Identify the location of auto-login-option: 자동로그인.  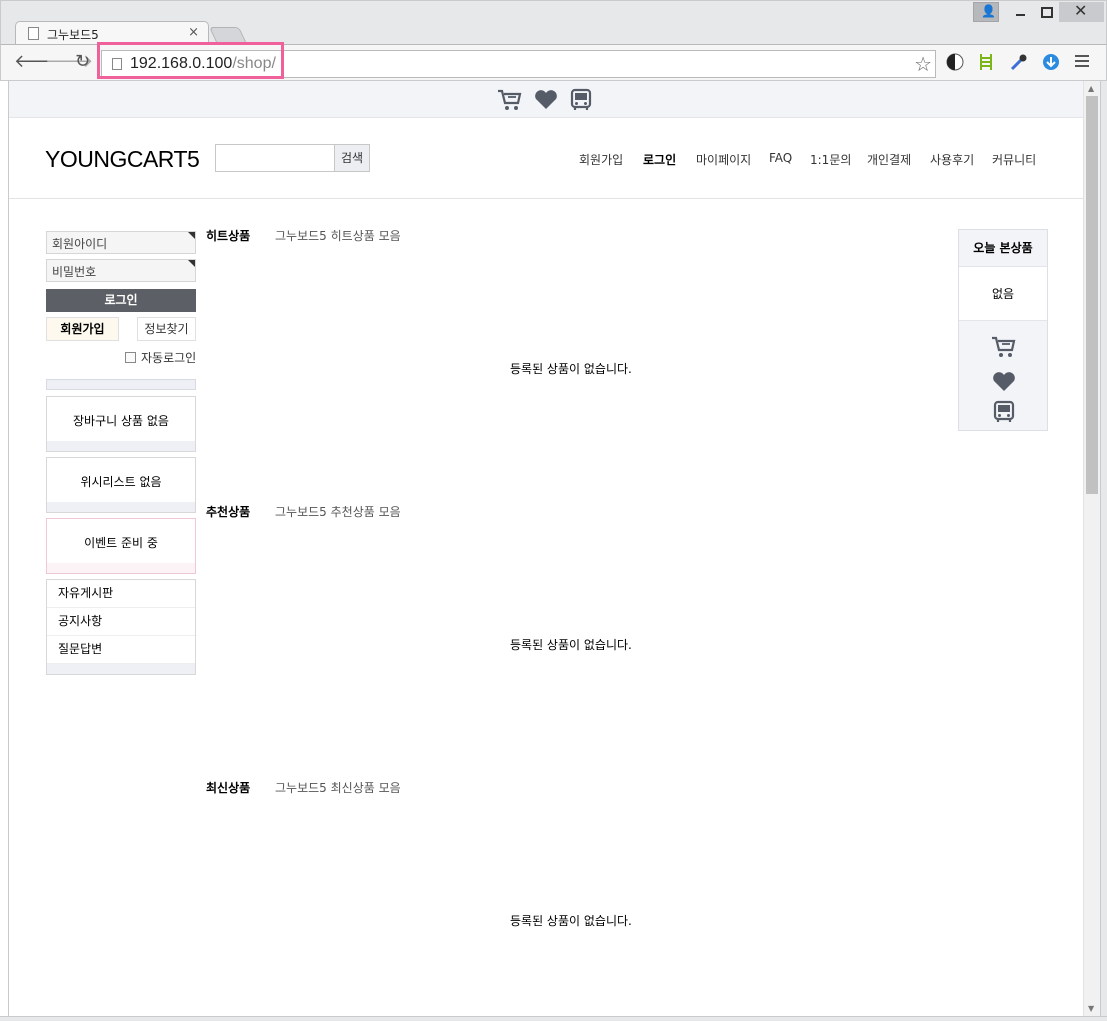
(160, 357).